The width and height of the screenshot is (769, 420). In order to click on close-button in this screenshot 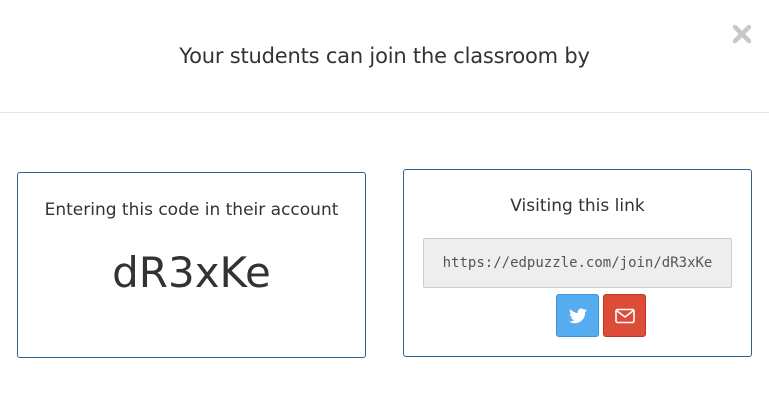, I will do `click(742, 34)`.